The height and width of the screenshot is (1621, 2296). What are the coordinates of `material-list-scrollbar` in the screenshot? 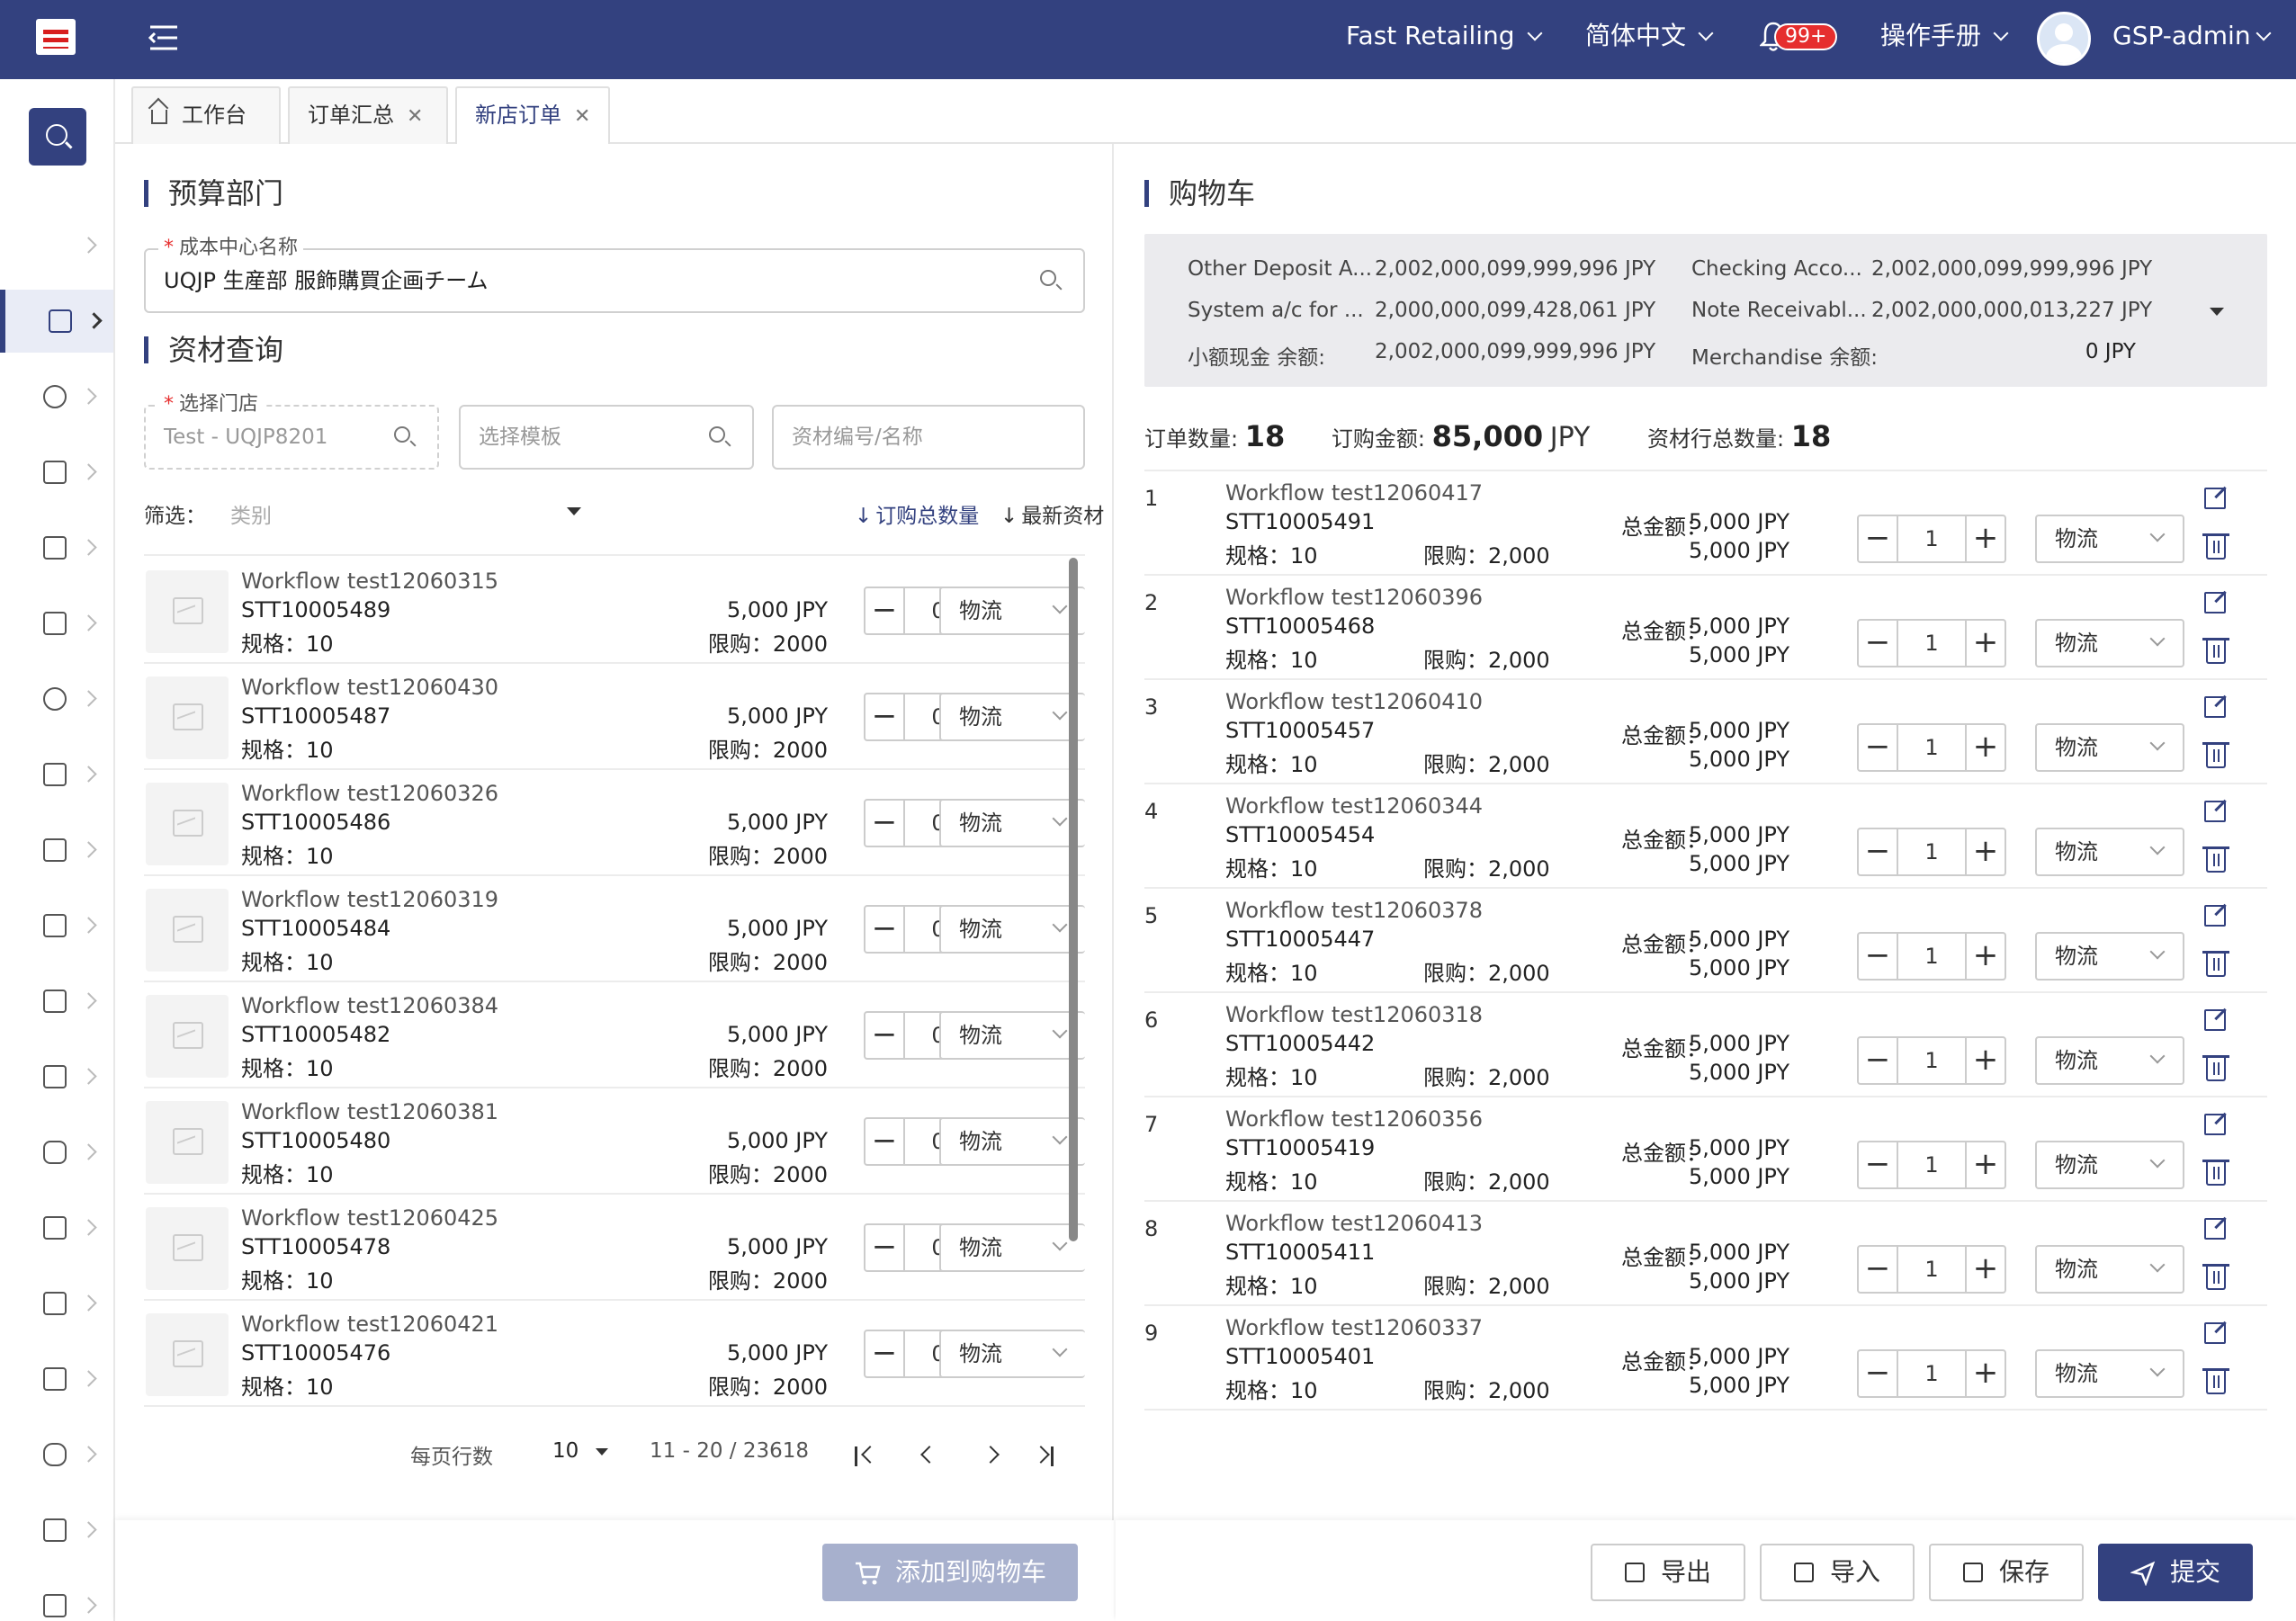 It's located at (1073, 899).